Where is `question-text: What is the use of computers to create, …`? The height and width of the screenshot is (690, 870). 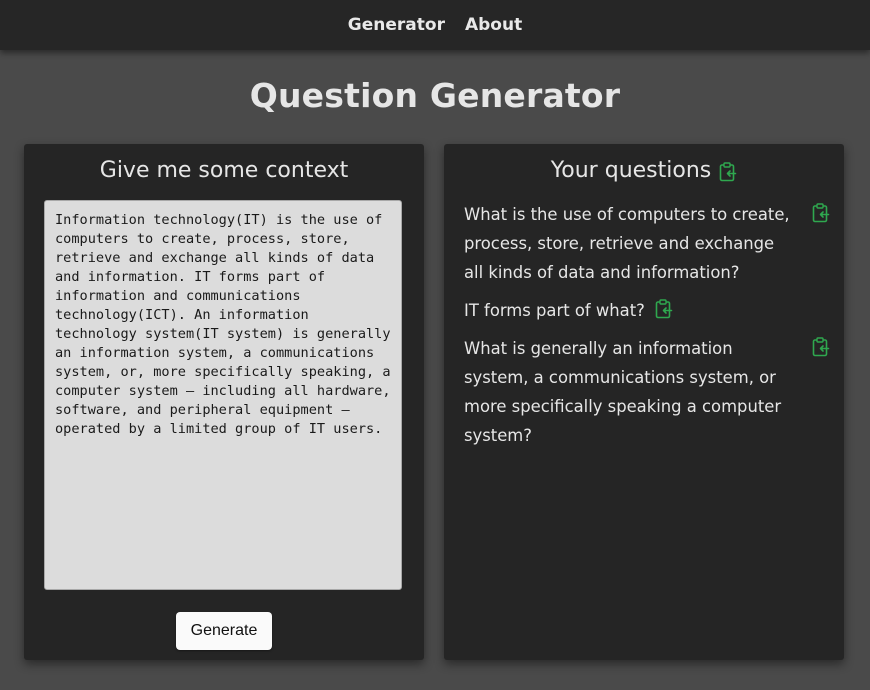 question-text: What is the use of computers to create, … is located at coordinates (627, 243).